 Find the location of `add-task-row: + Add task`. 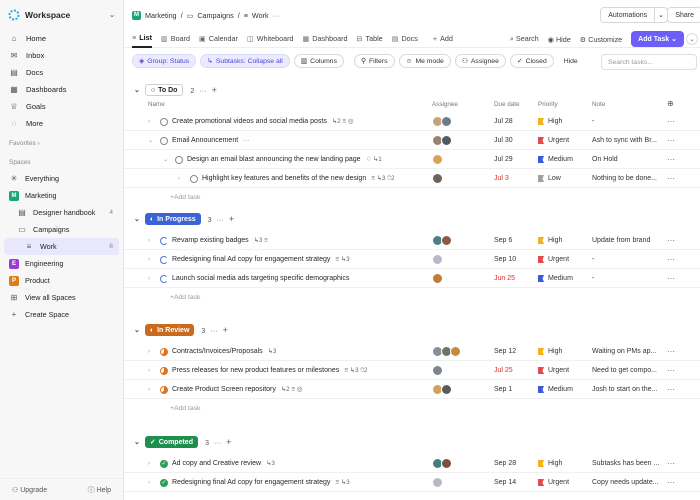

add-task-row: + Add task is located at coordinates (412, 197).